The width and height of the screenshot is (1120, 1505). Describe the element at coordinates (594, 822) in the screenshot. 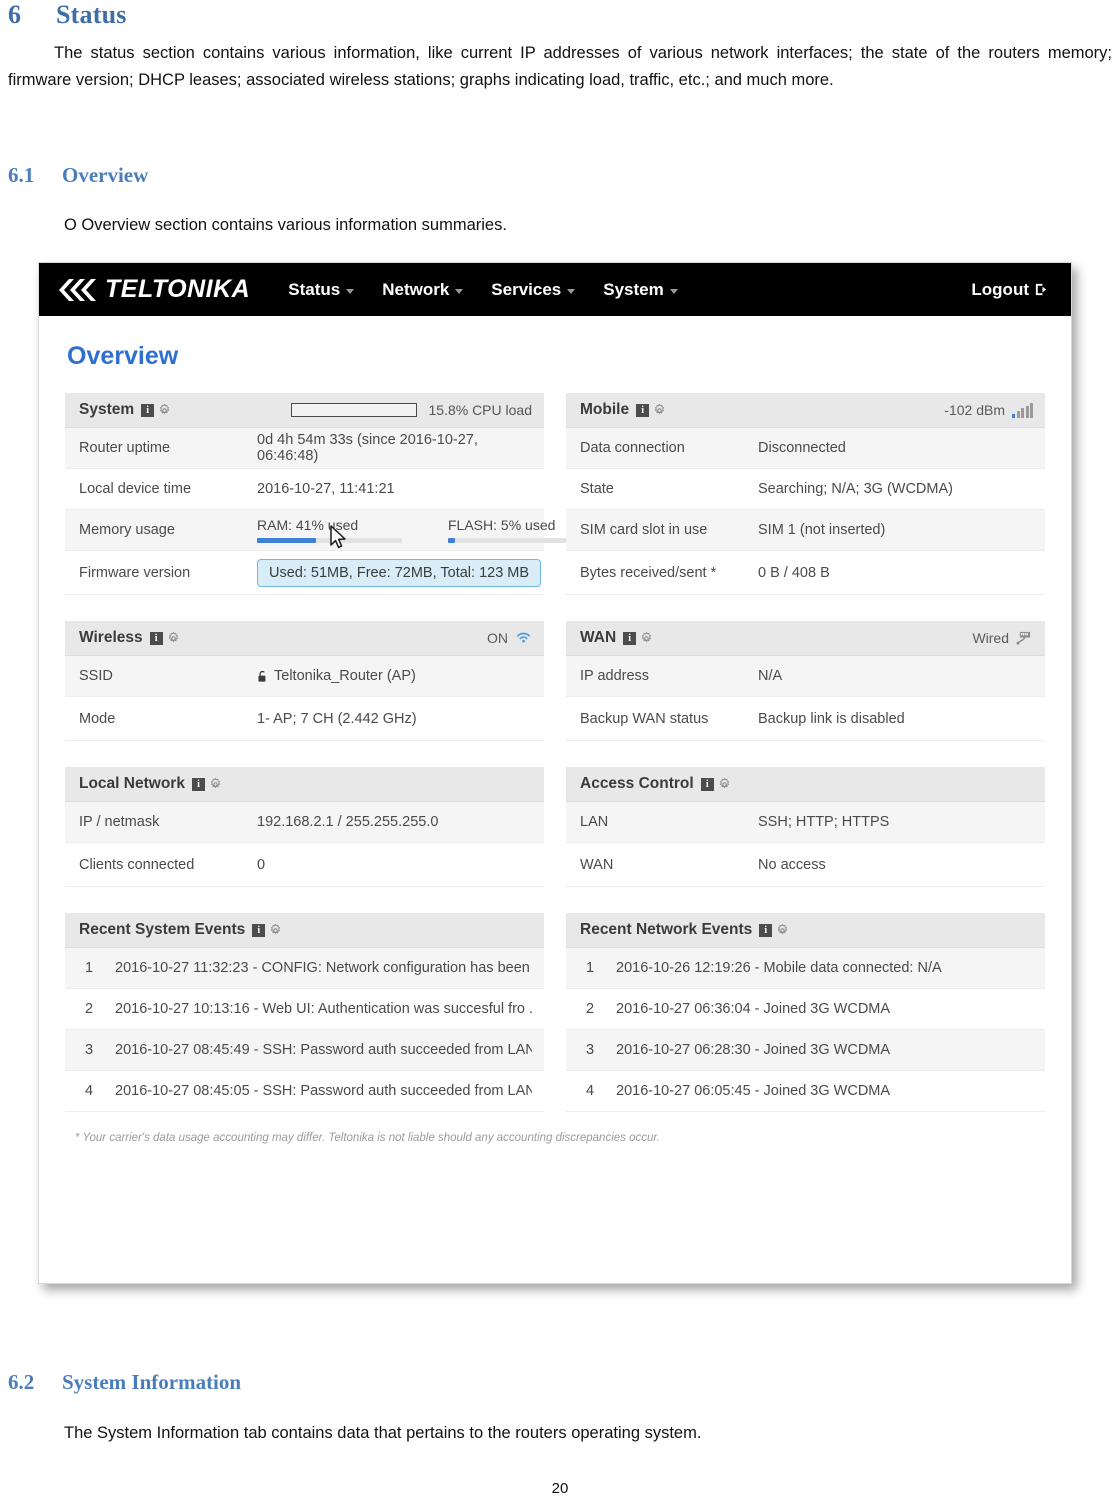

I see `row-label: LAN` at that location.